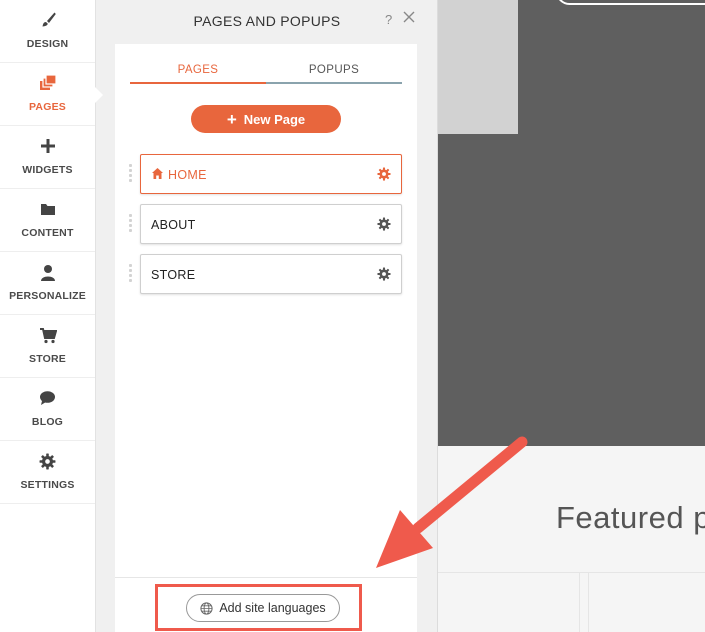 The width and height of the screenshot is (705, 632). I want to click on plus-icon: +, so click(231, 119).